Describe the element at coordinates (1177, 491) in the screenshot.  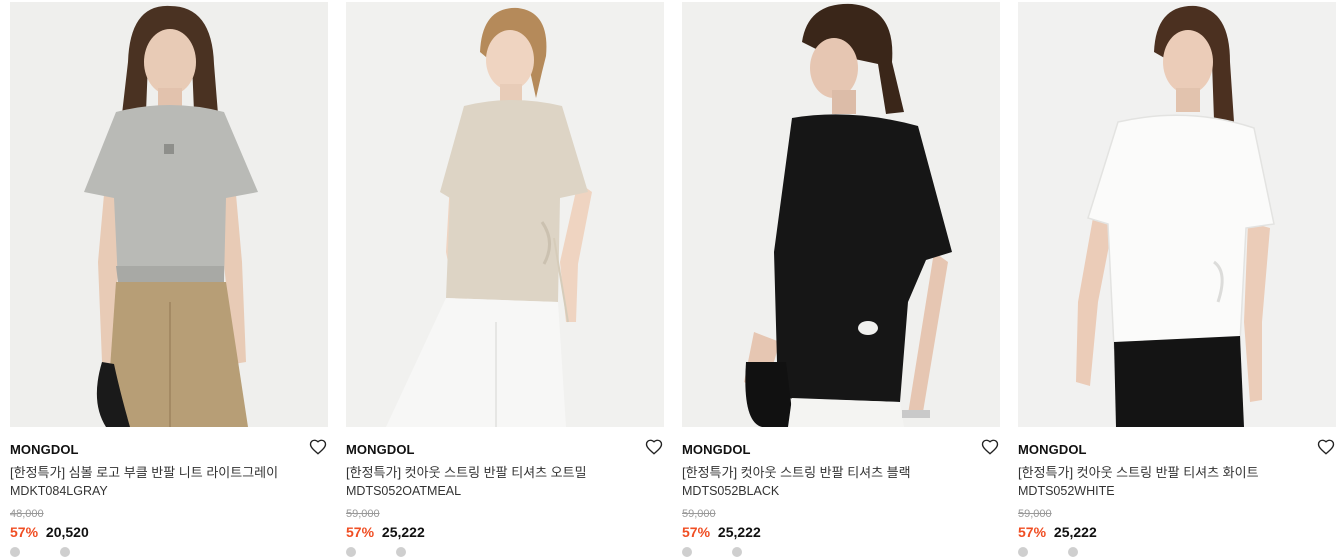
I see `product-code: MDTS052WHITE` at that location.